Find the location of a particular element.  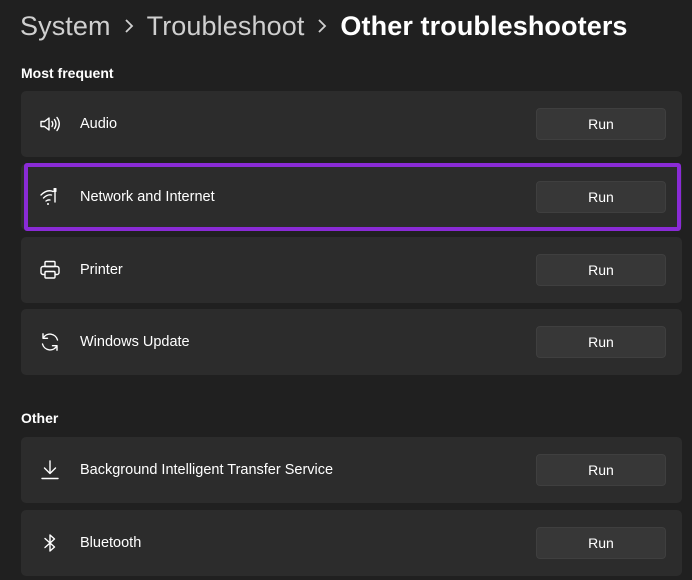

troubleshooter-label: Bluetooth is located at coordinates (111, 543).